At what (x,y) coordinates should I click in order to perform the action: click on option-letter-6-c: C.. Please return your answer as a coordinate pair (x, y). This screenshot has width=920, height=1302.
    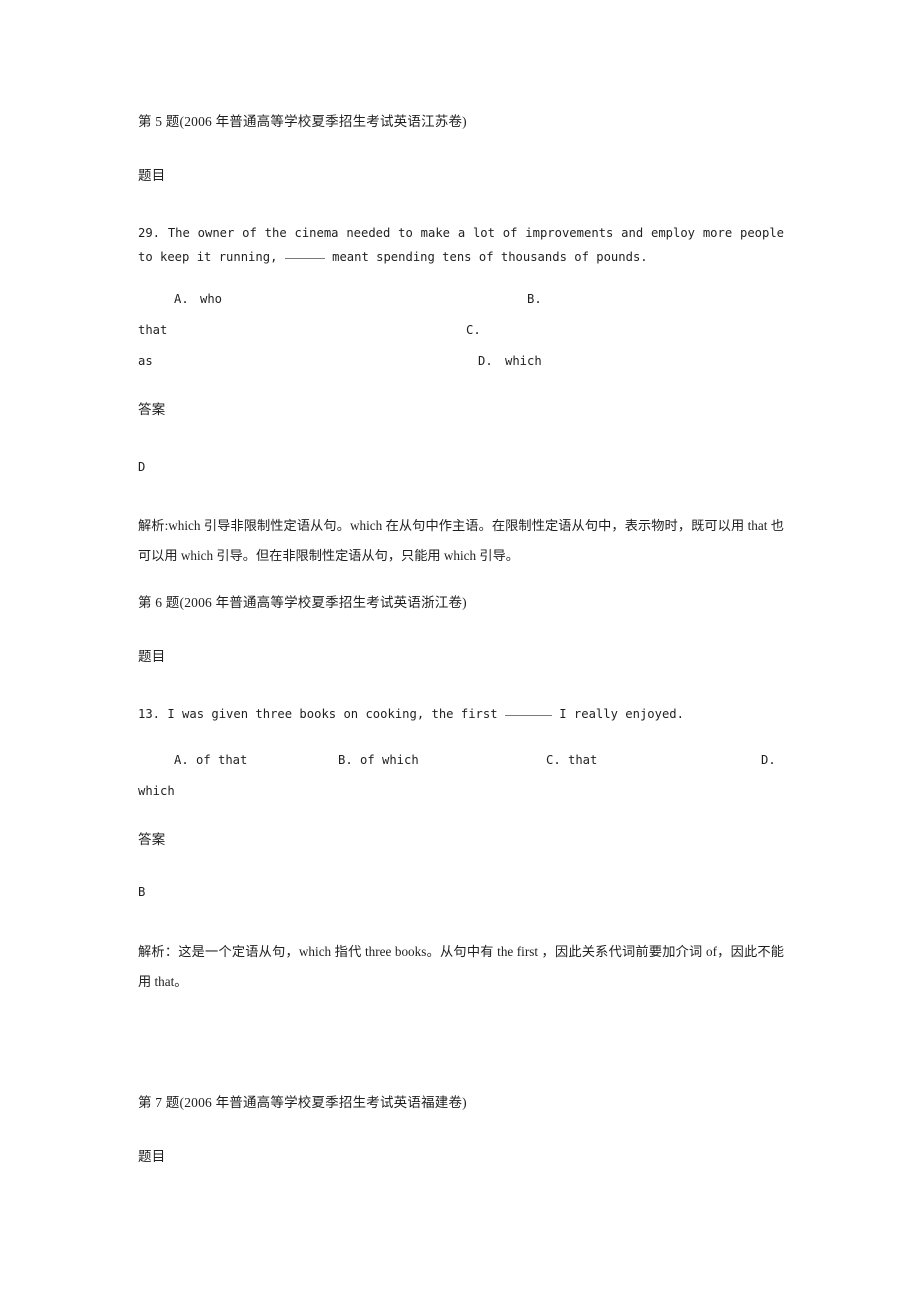
    Looking at the image, I should click on (553, 760).